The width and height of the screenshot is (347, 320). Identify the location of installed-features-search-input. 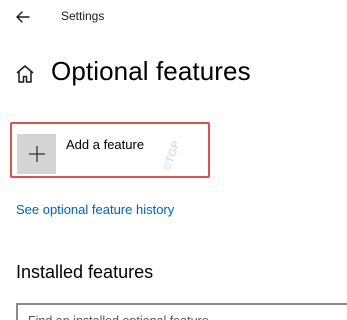
(181, 311).